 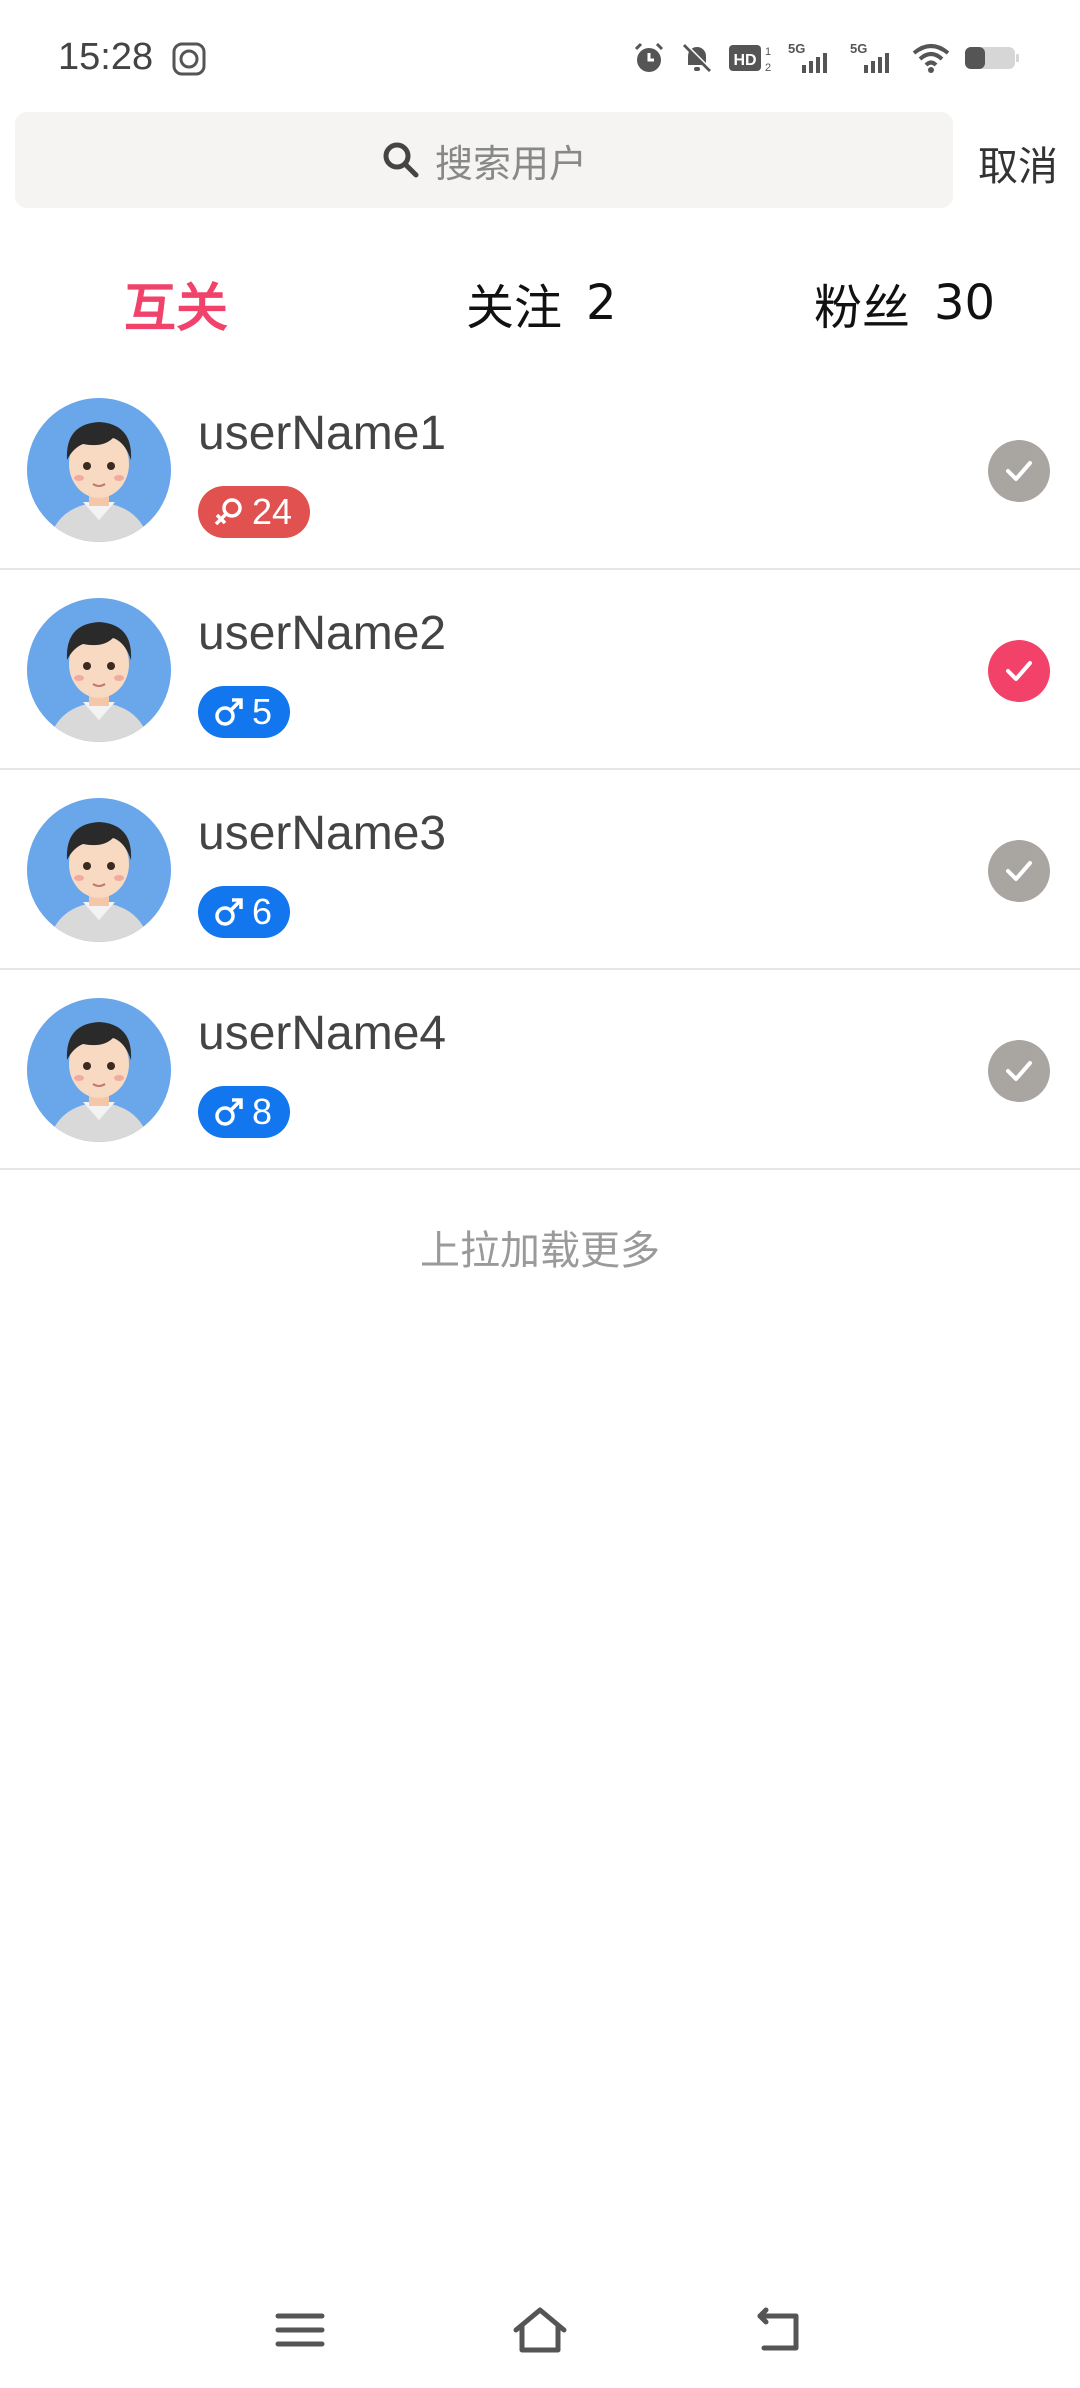 What do you see at coordinates (540, 470) in the screenshot?
I see `list-item: userName1 24` at bounding box center [540, 470].